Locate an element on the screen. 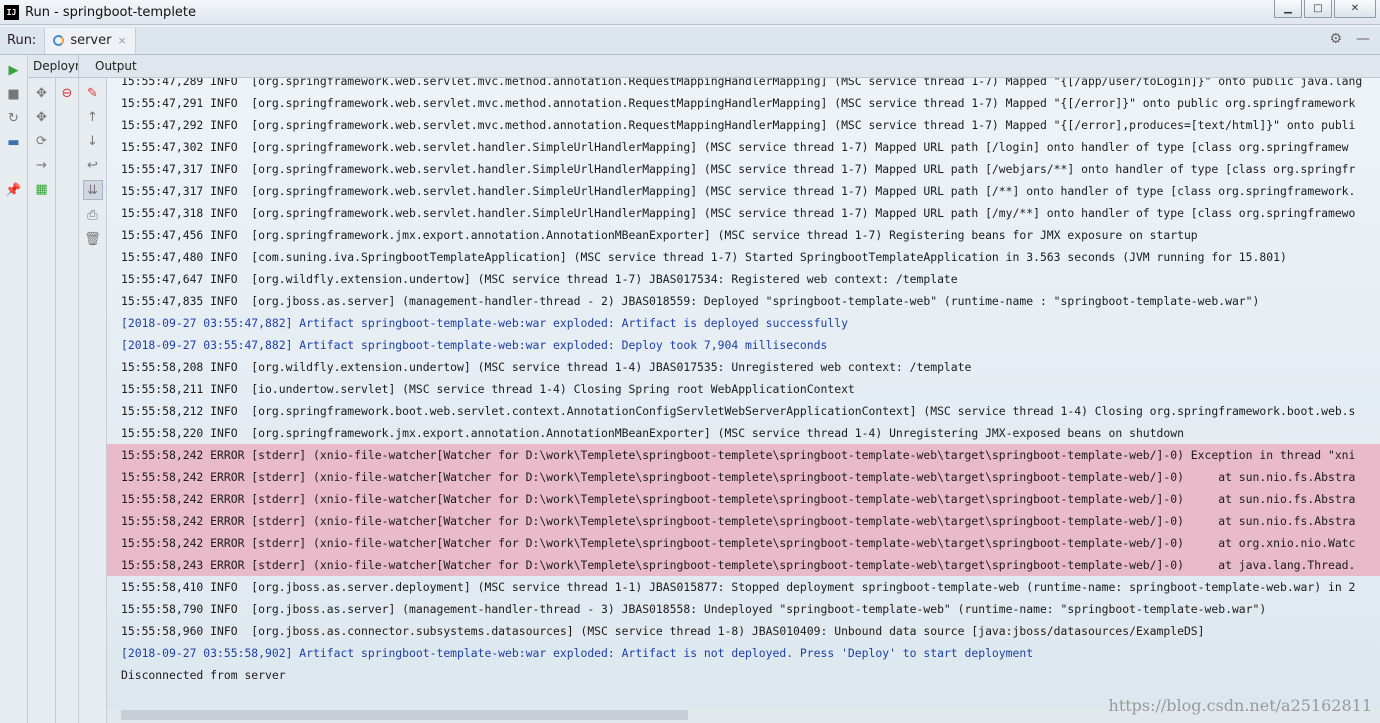  deploy-icon: ✥ is located at coordinates (42, 93).